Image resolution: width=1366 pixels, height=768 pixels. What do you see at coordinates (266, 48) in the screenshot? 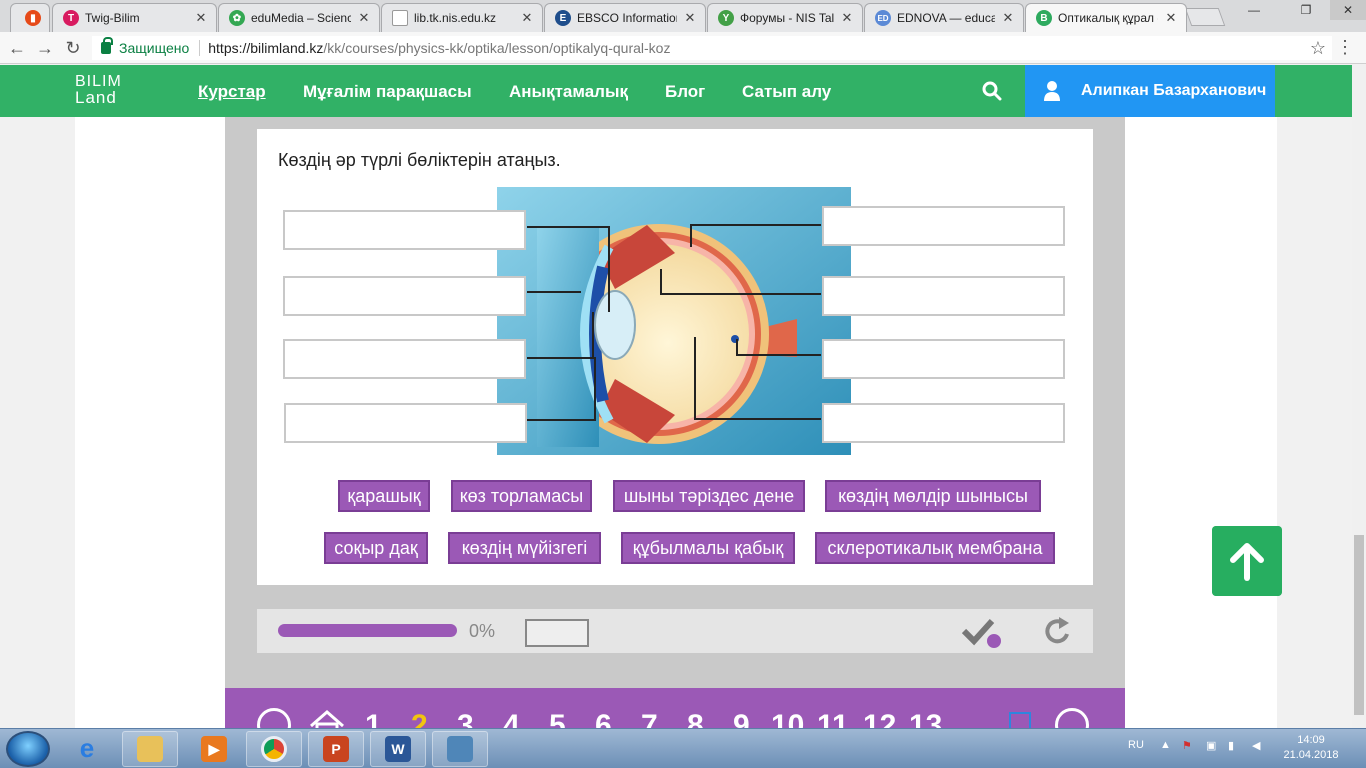
I see `url-host: https://bilimland.kz` at bounding box center [266, 48].